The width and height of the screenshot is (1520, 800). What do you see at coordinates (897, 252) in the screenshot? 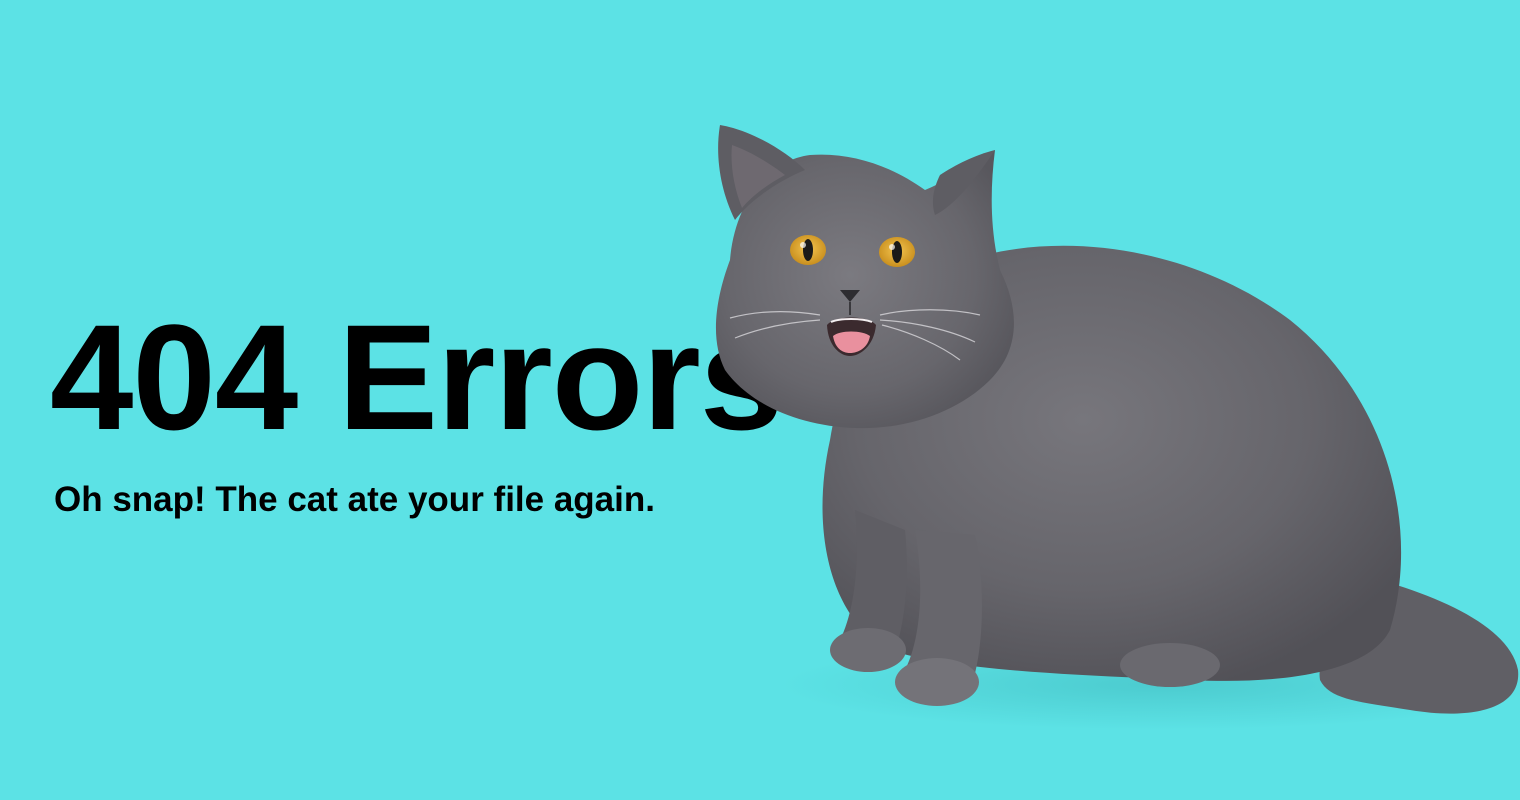
I see `cat-pupil-right` at bounding box center [897, 252].